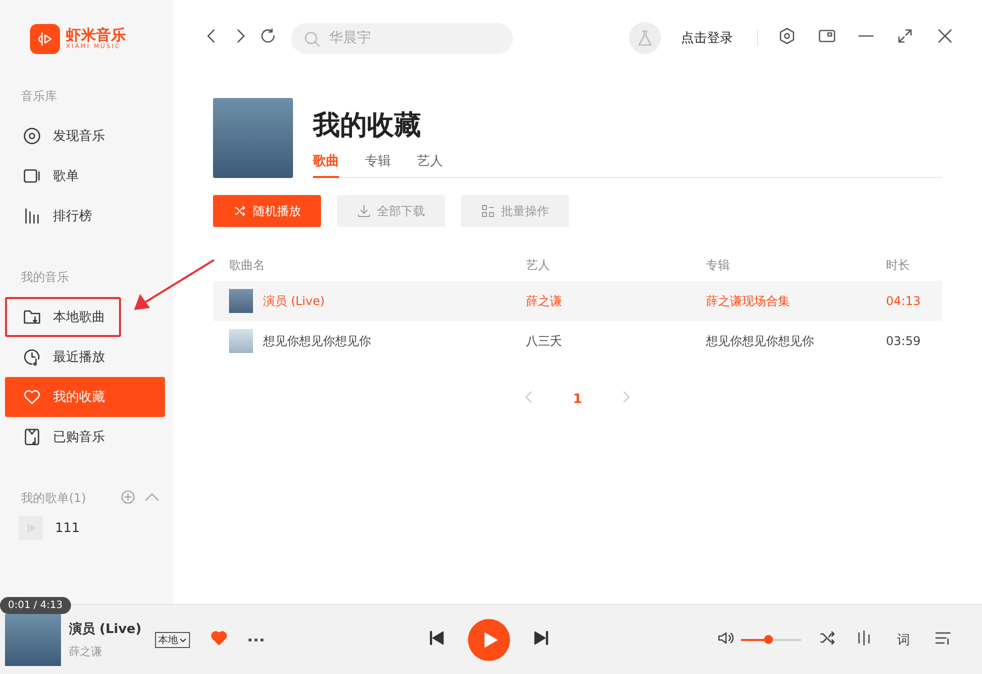 The image size is (982, 674). What do you see at coordinates (268, 36) in the screenshot?
I see `refresh-icon` at bounding box center [268, 36].